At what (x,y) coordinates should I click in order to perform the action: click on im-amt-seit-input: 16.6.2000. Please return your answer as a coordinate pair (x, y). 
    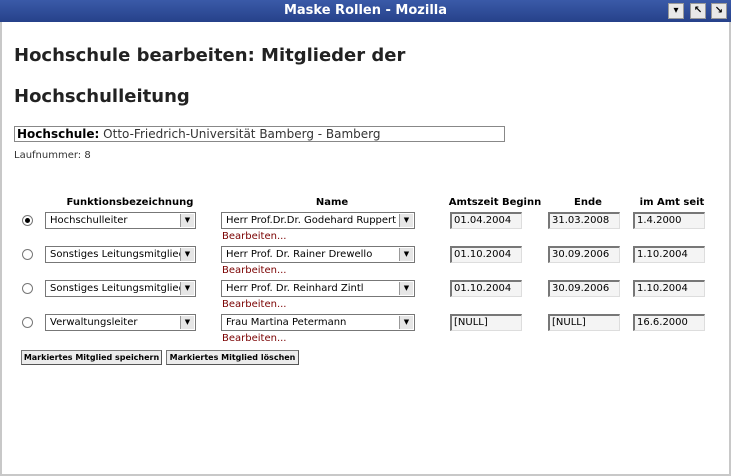
    Looking at the image, I should click on (669, 322).